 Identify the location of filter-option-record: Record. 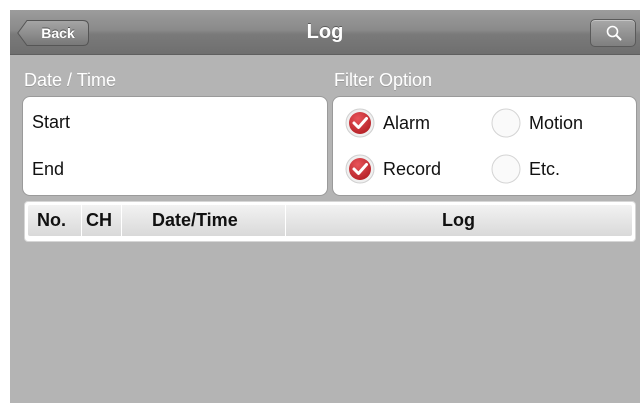
(410, 170).